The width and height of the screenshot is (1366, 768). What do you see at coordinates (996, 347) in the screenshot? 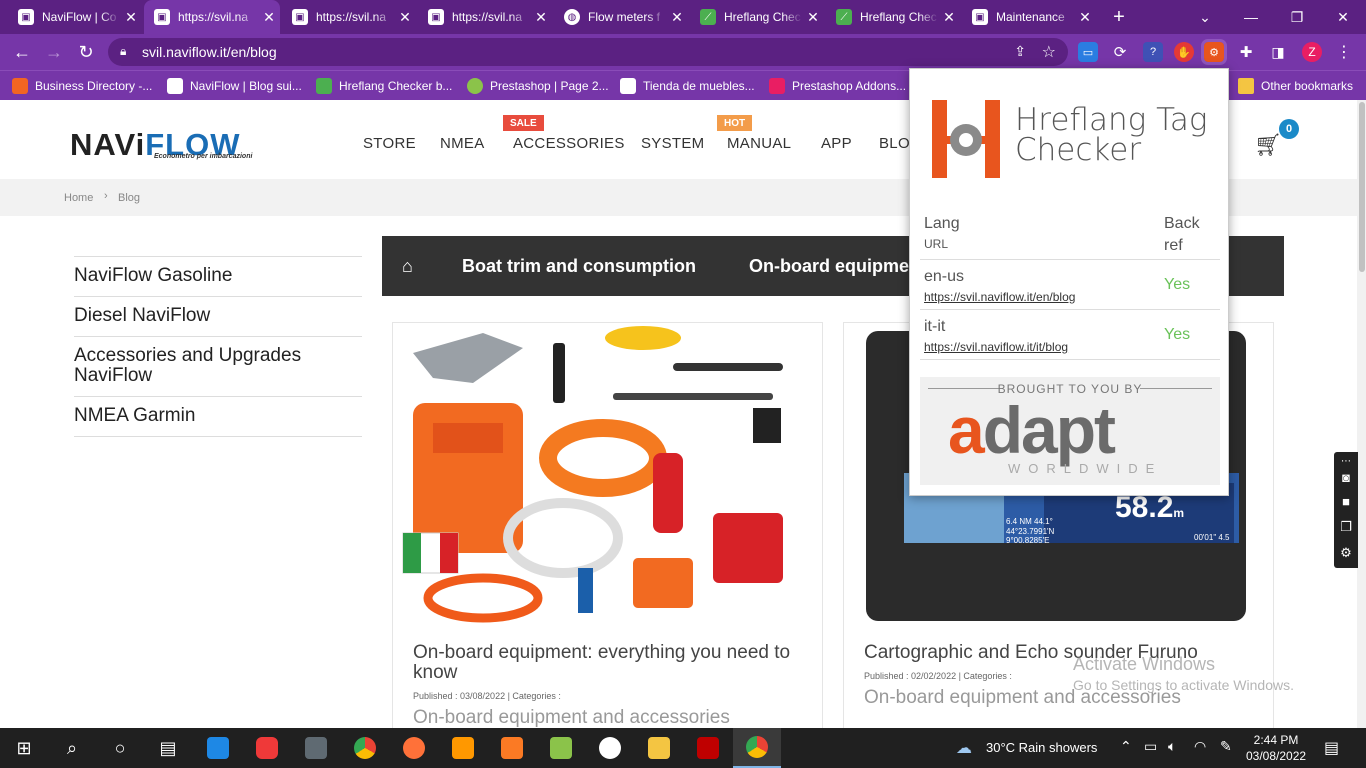
I see `row-url-link: https://svil.naviflow.it/it/blog` at bounding box center [996, 347].